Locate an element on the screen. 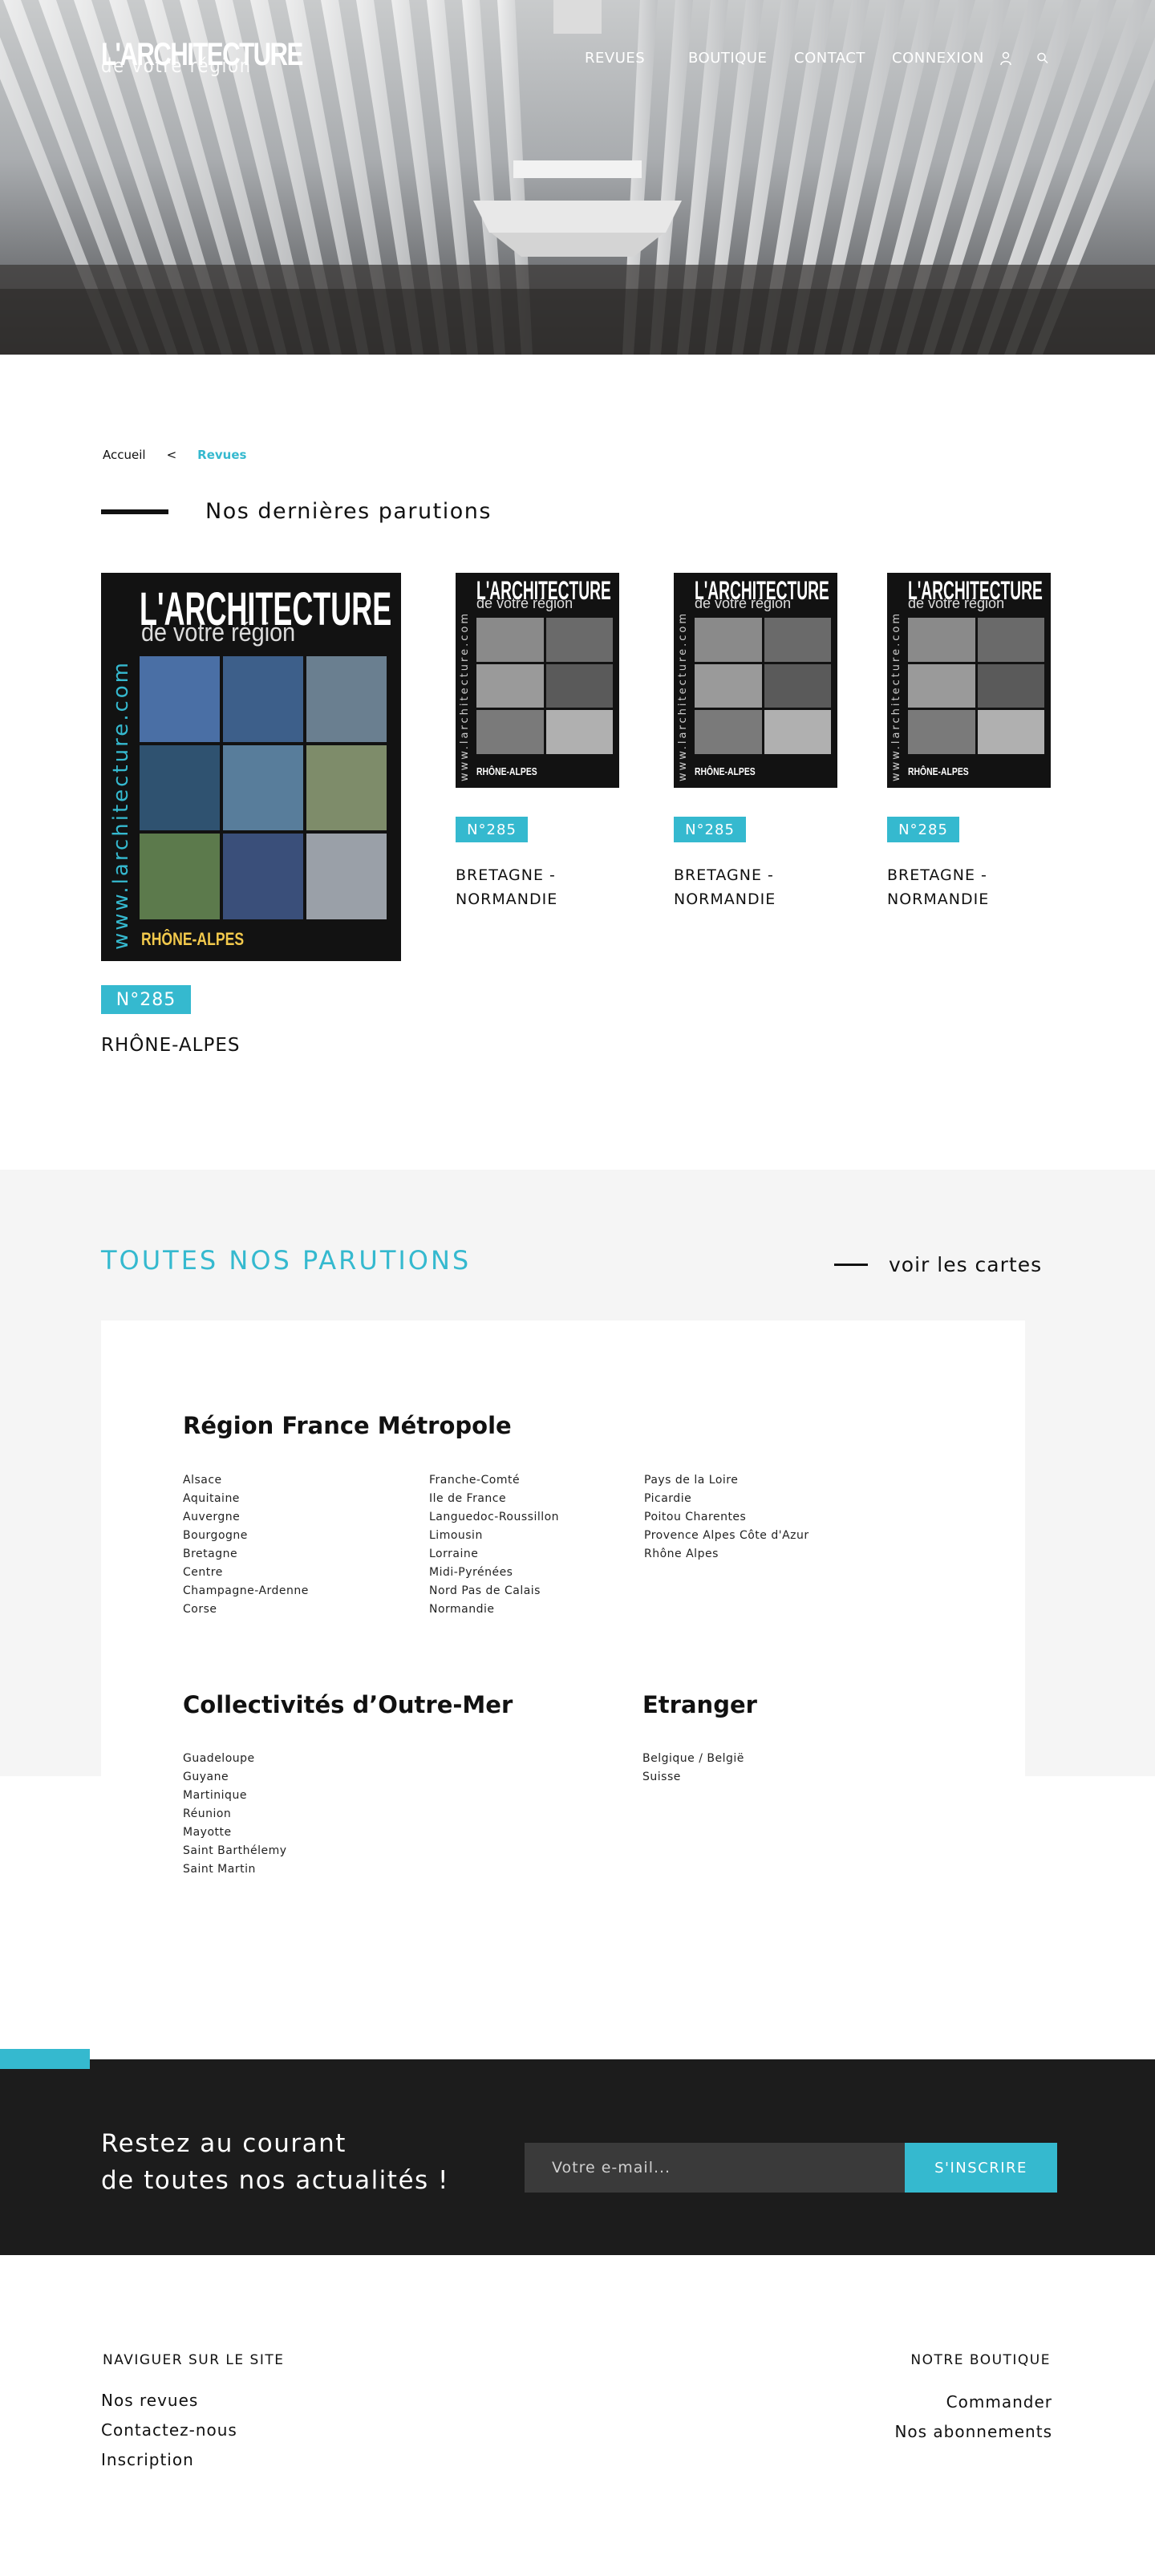 The width and height of the screenshot is (1155, 2576). region-link: Centre is located at coordinates (246, 1573).